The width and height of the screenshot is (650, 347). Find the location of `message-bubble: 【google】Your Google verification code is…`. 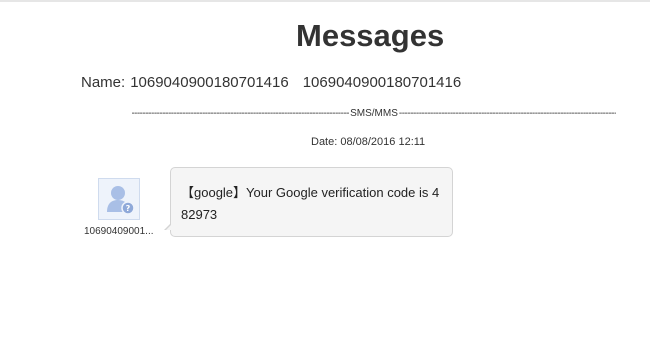

message-bubble: 【google】Your Google verification code is… is located at coordinates (308, 202).